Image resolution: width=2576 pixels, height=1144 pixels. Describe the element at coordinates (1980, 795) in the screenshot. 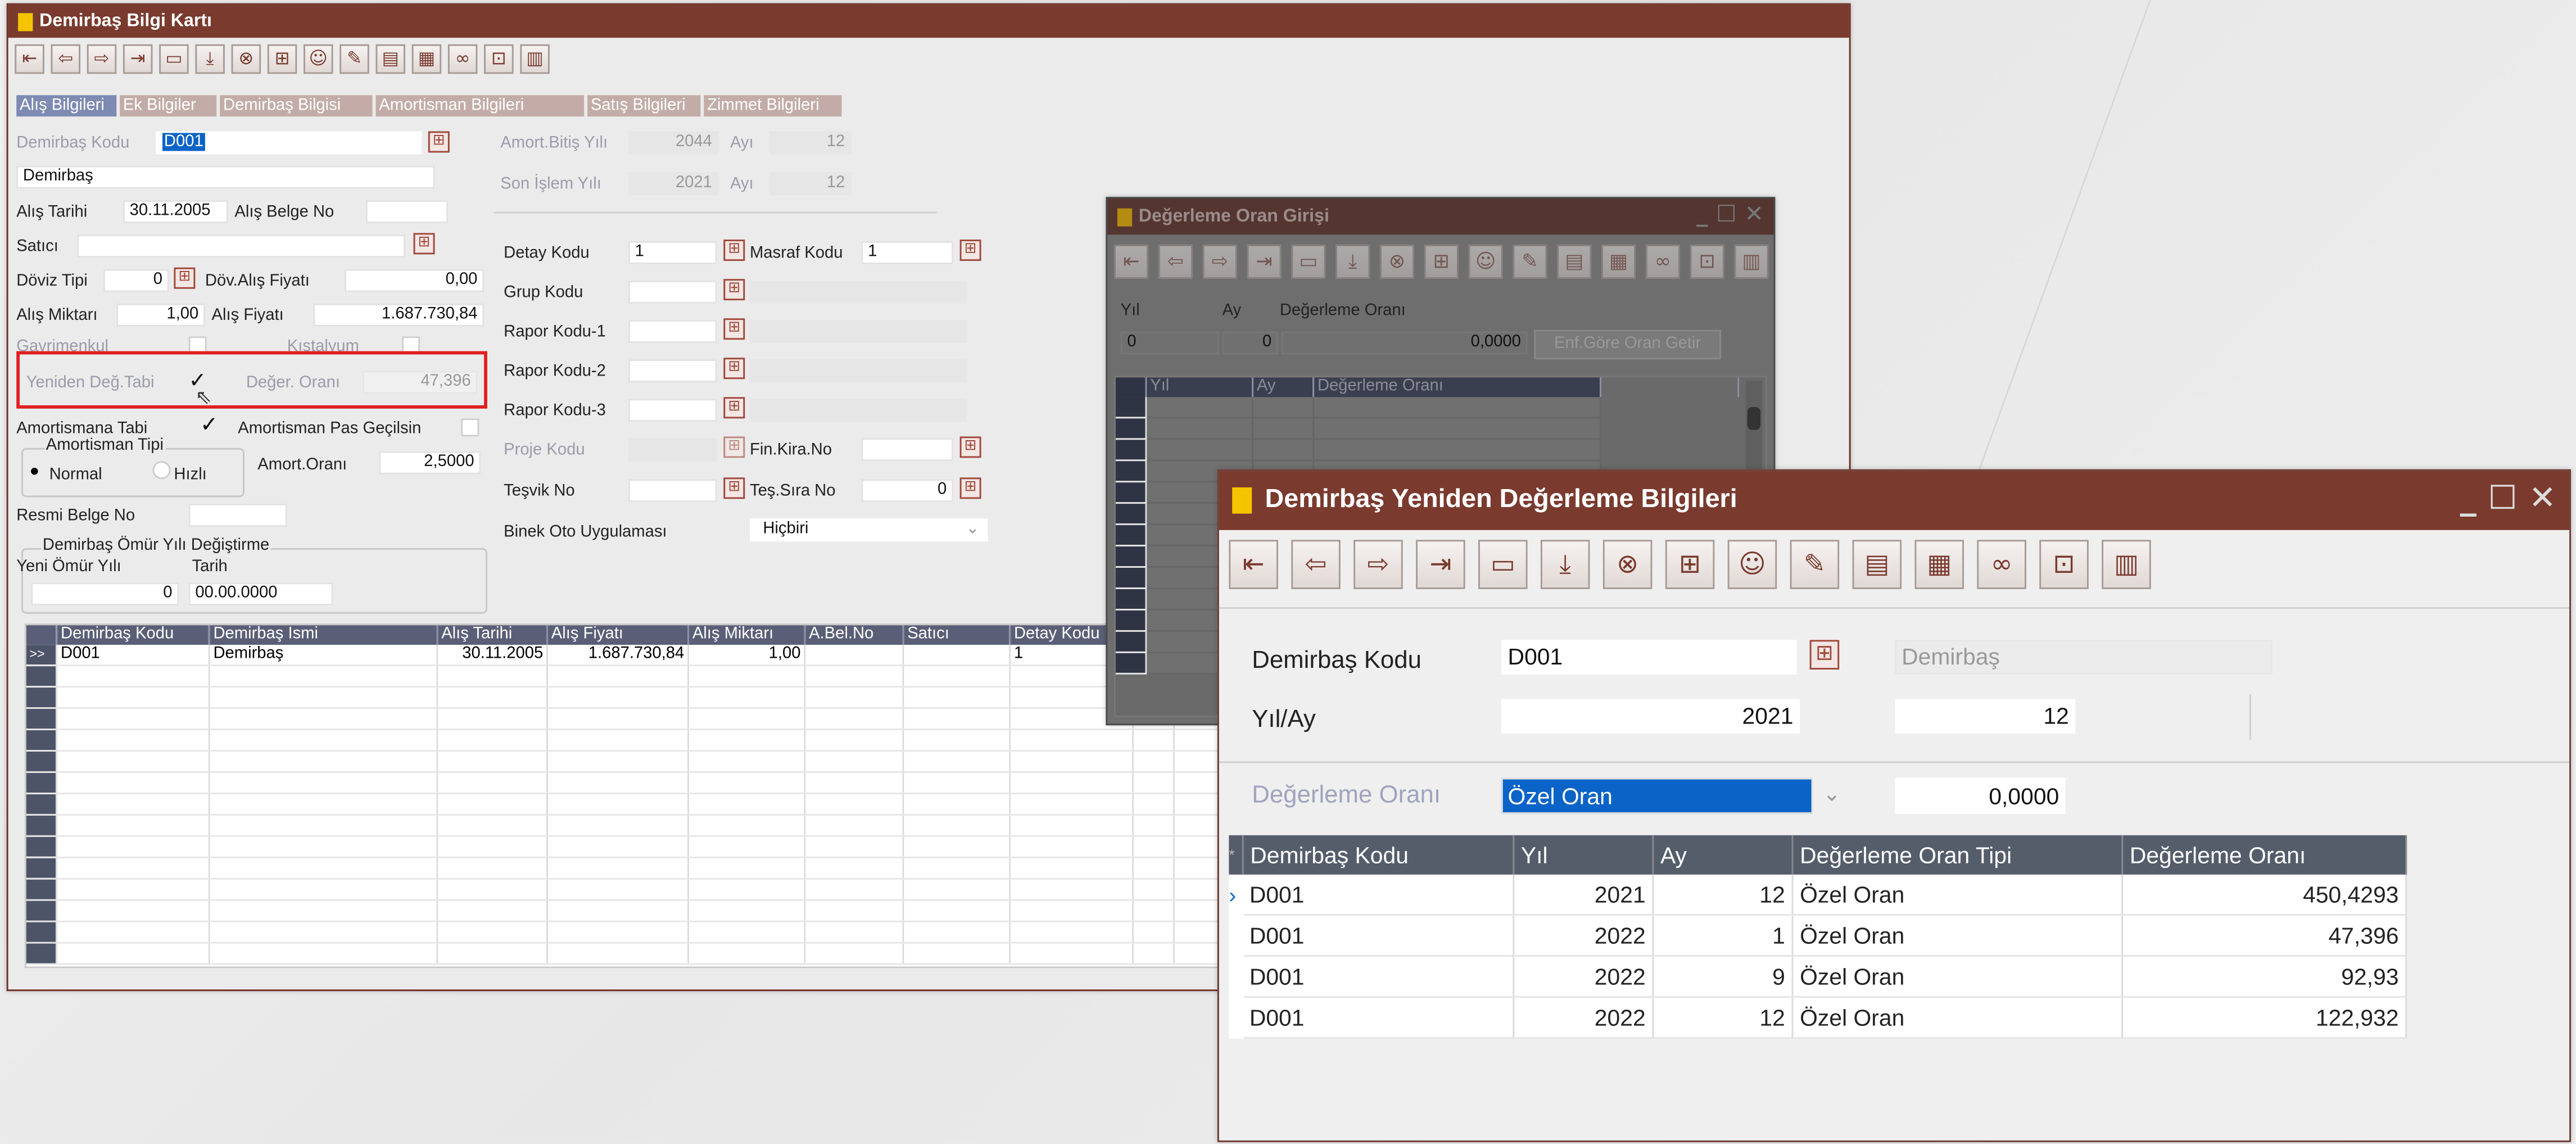

I see `degerleme-oran-field: 0,0000` at that location.